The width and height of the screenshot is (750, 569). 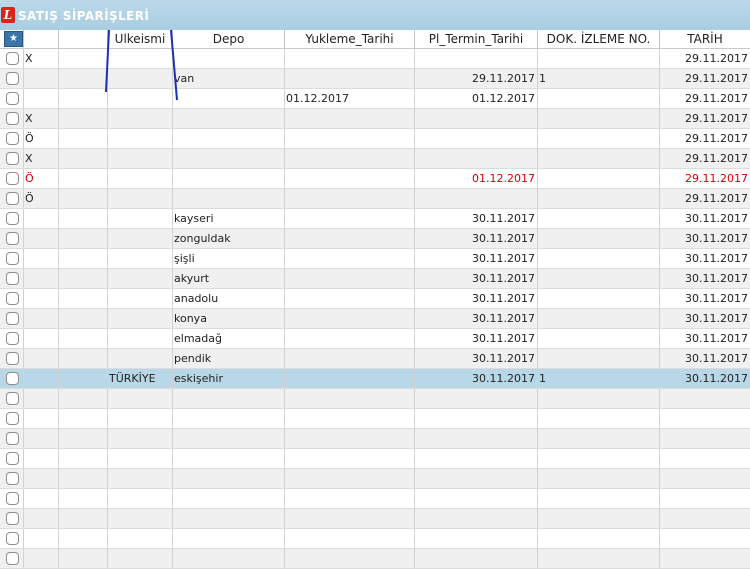 What do you see at coordinates (229, 39) in the screenshot?
I see `column-header-depo: Depo` at bounding box center [229, 39].